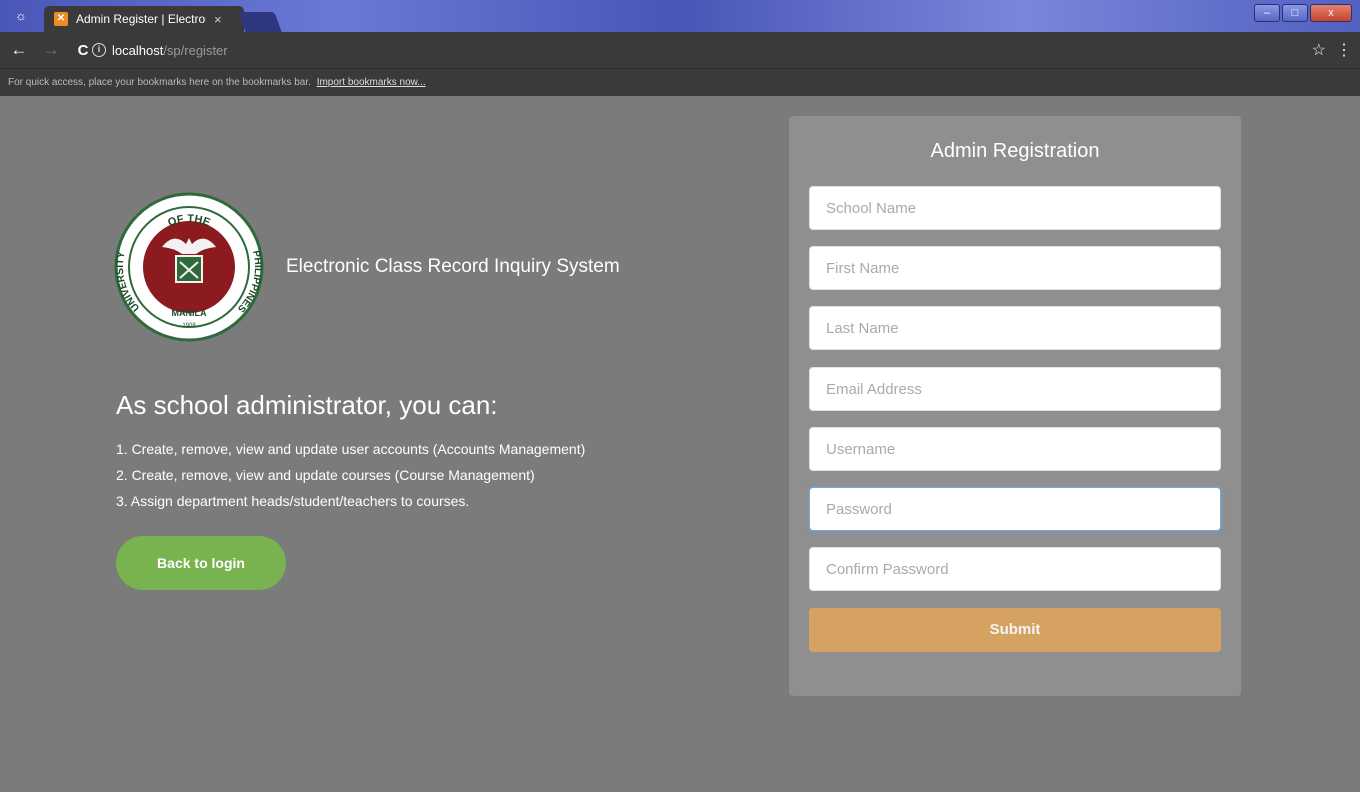 Image resolution: width=1360 pixels, height=792 pixels. I want to click on confirm-password-input, so click(1015, 569).